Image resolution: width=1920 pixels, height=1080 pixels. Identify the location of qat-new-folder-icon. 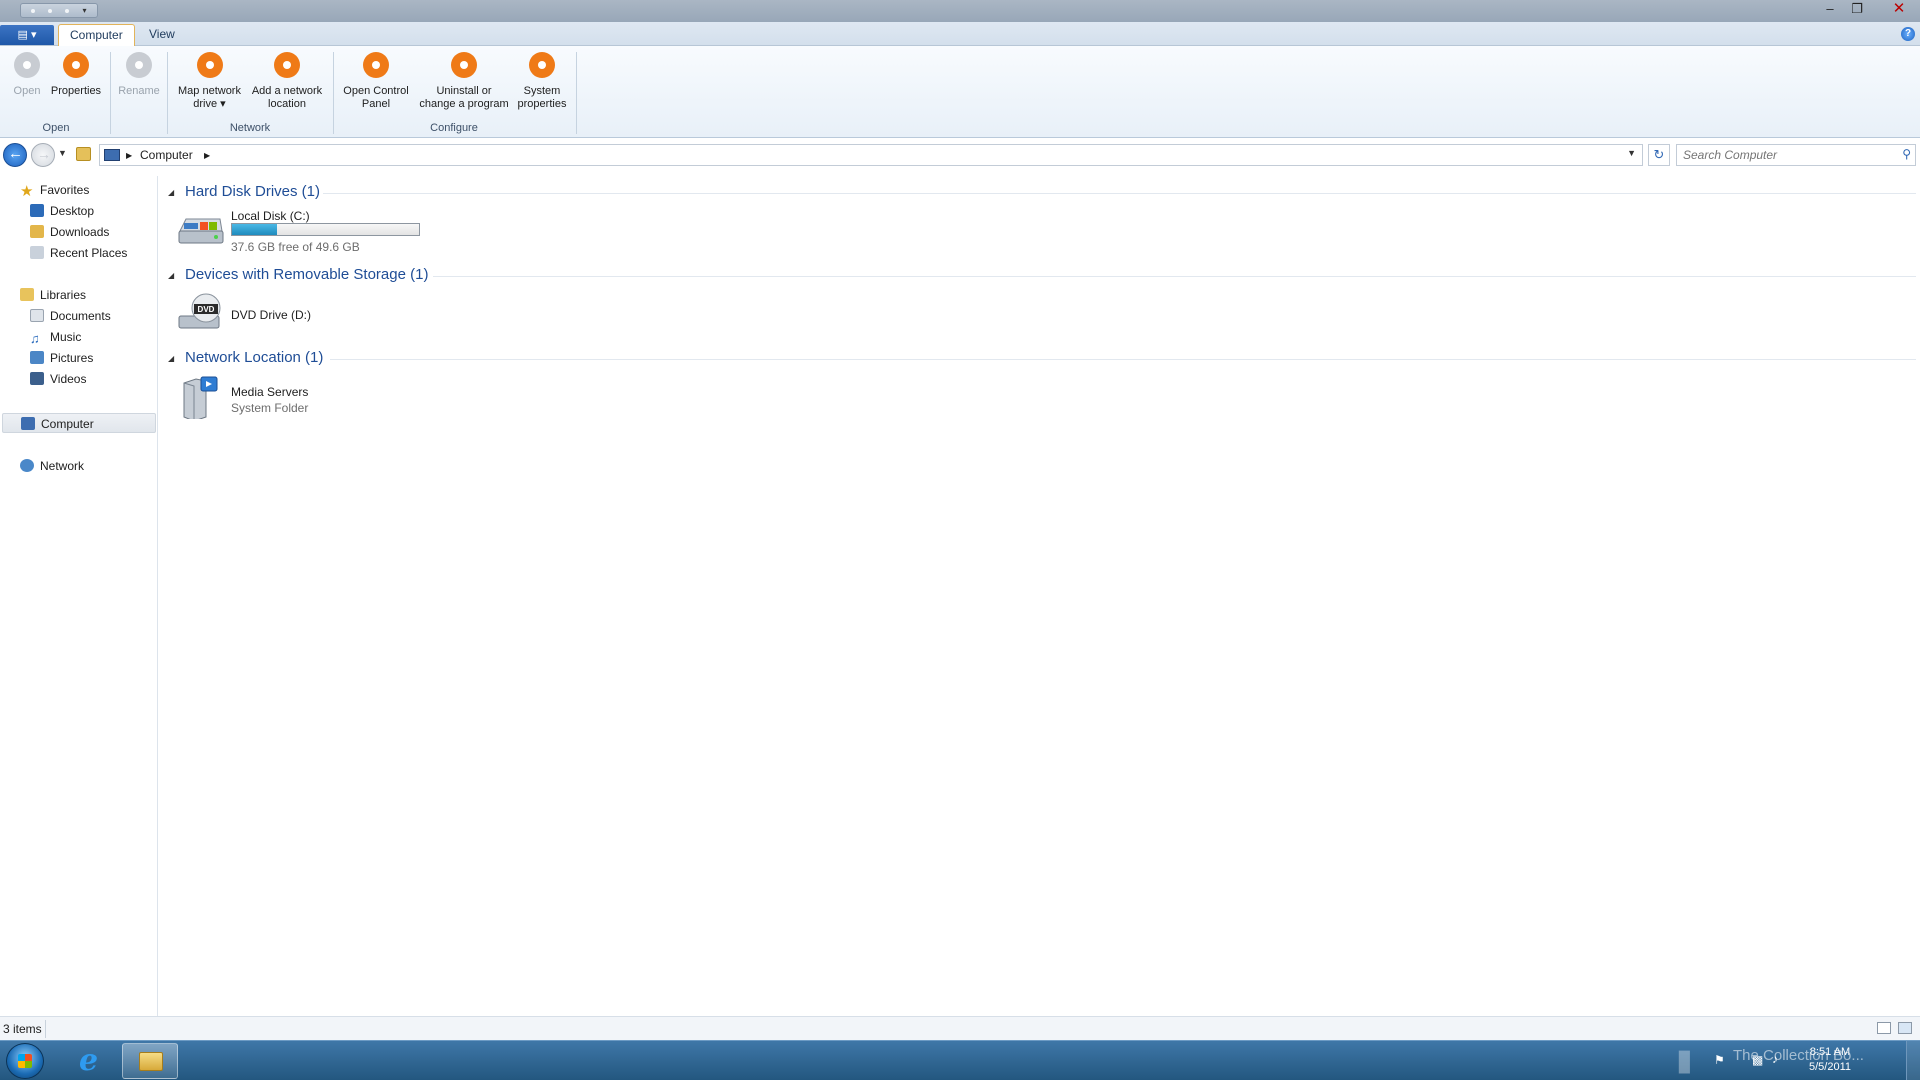
(50, 10).